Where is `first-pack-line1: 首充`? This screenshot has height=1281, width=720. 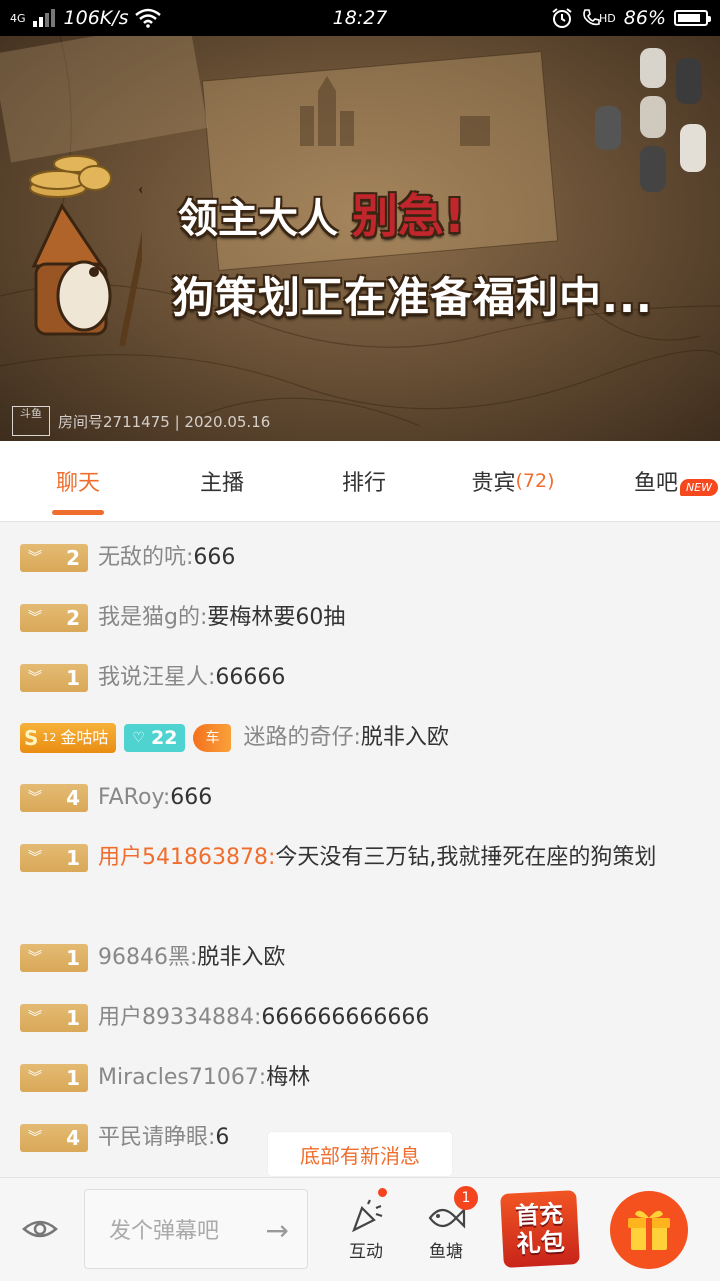
first-pack-line1: 首充 is located at coordinates (539, 1215).